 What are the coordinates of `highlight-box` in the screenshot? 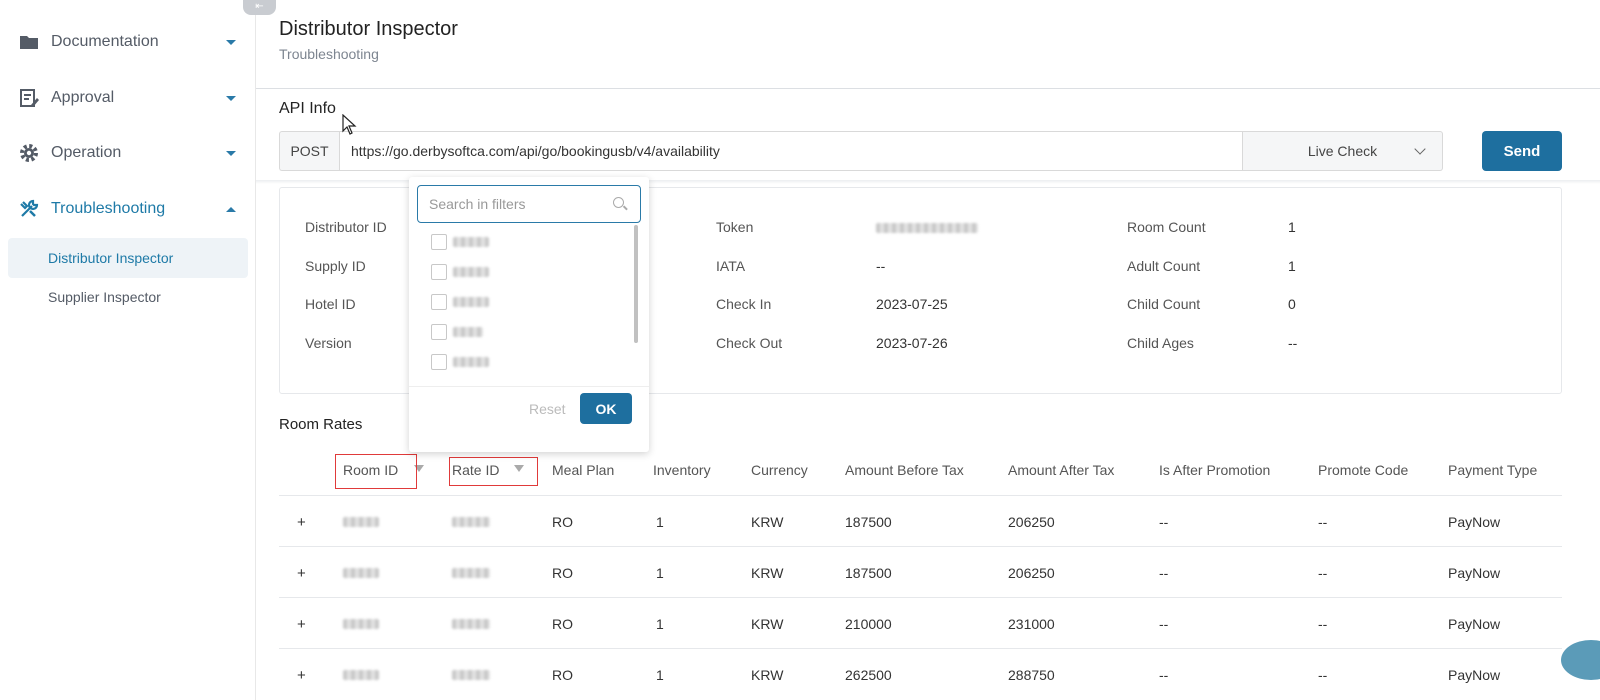 It's located at (493, 471).